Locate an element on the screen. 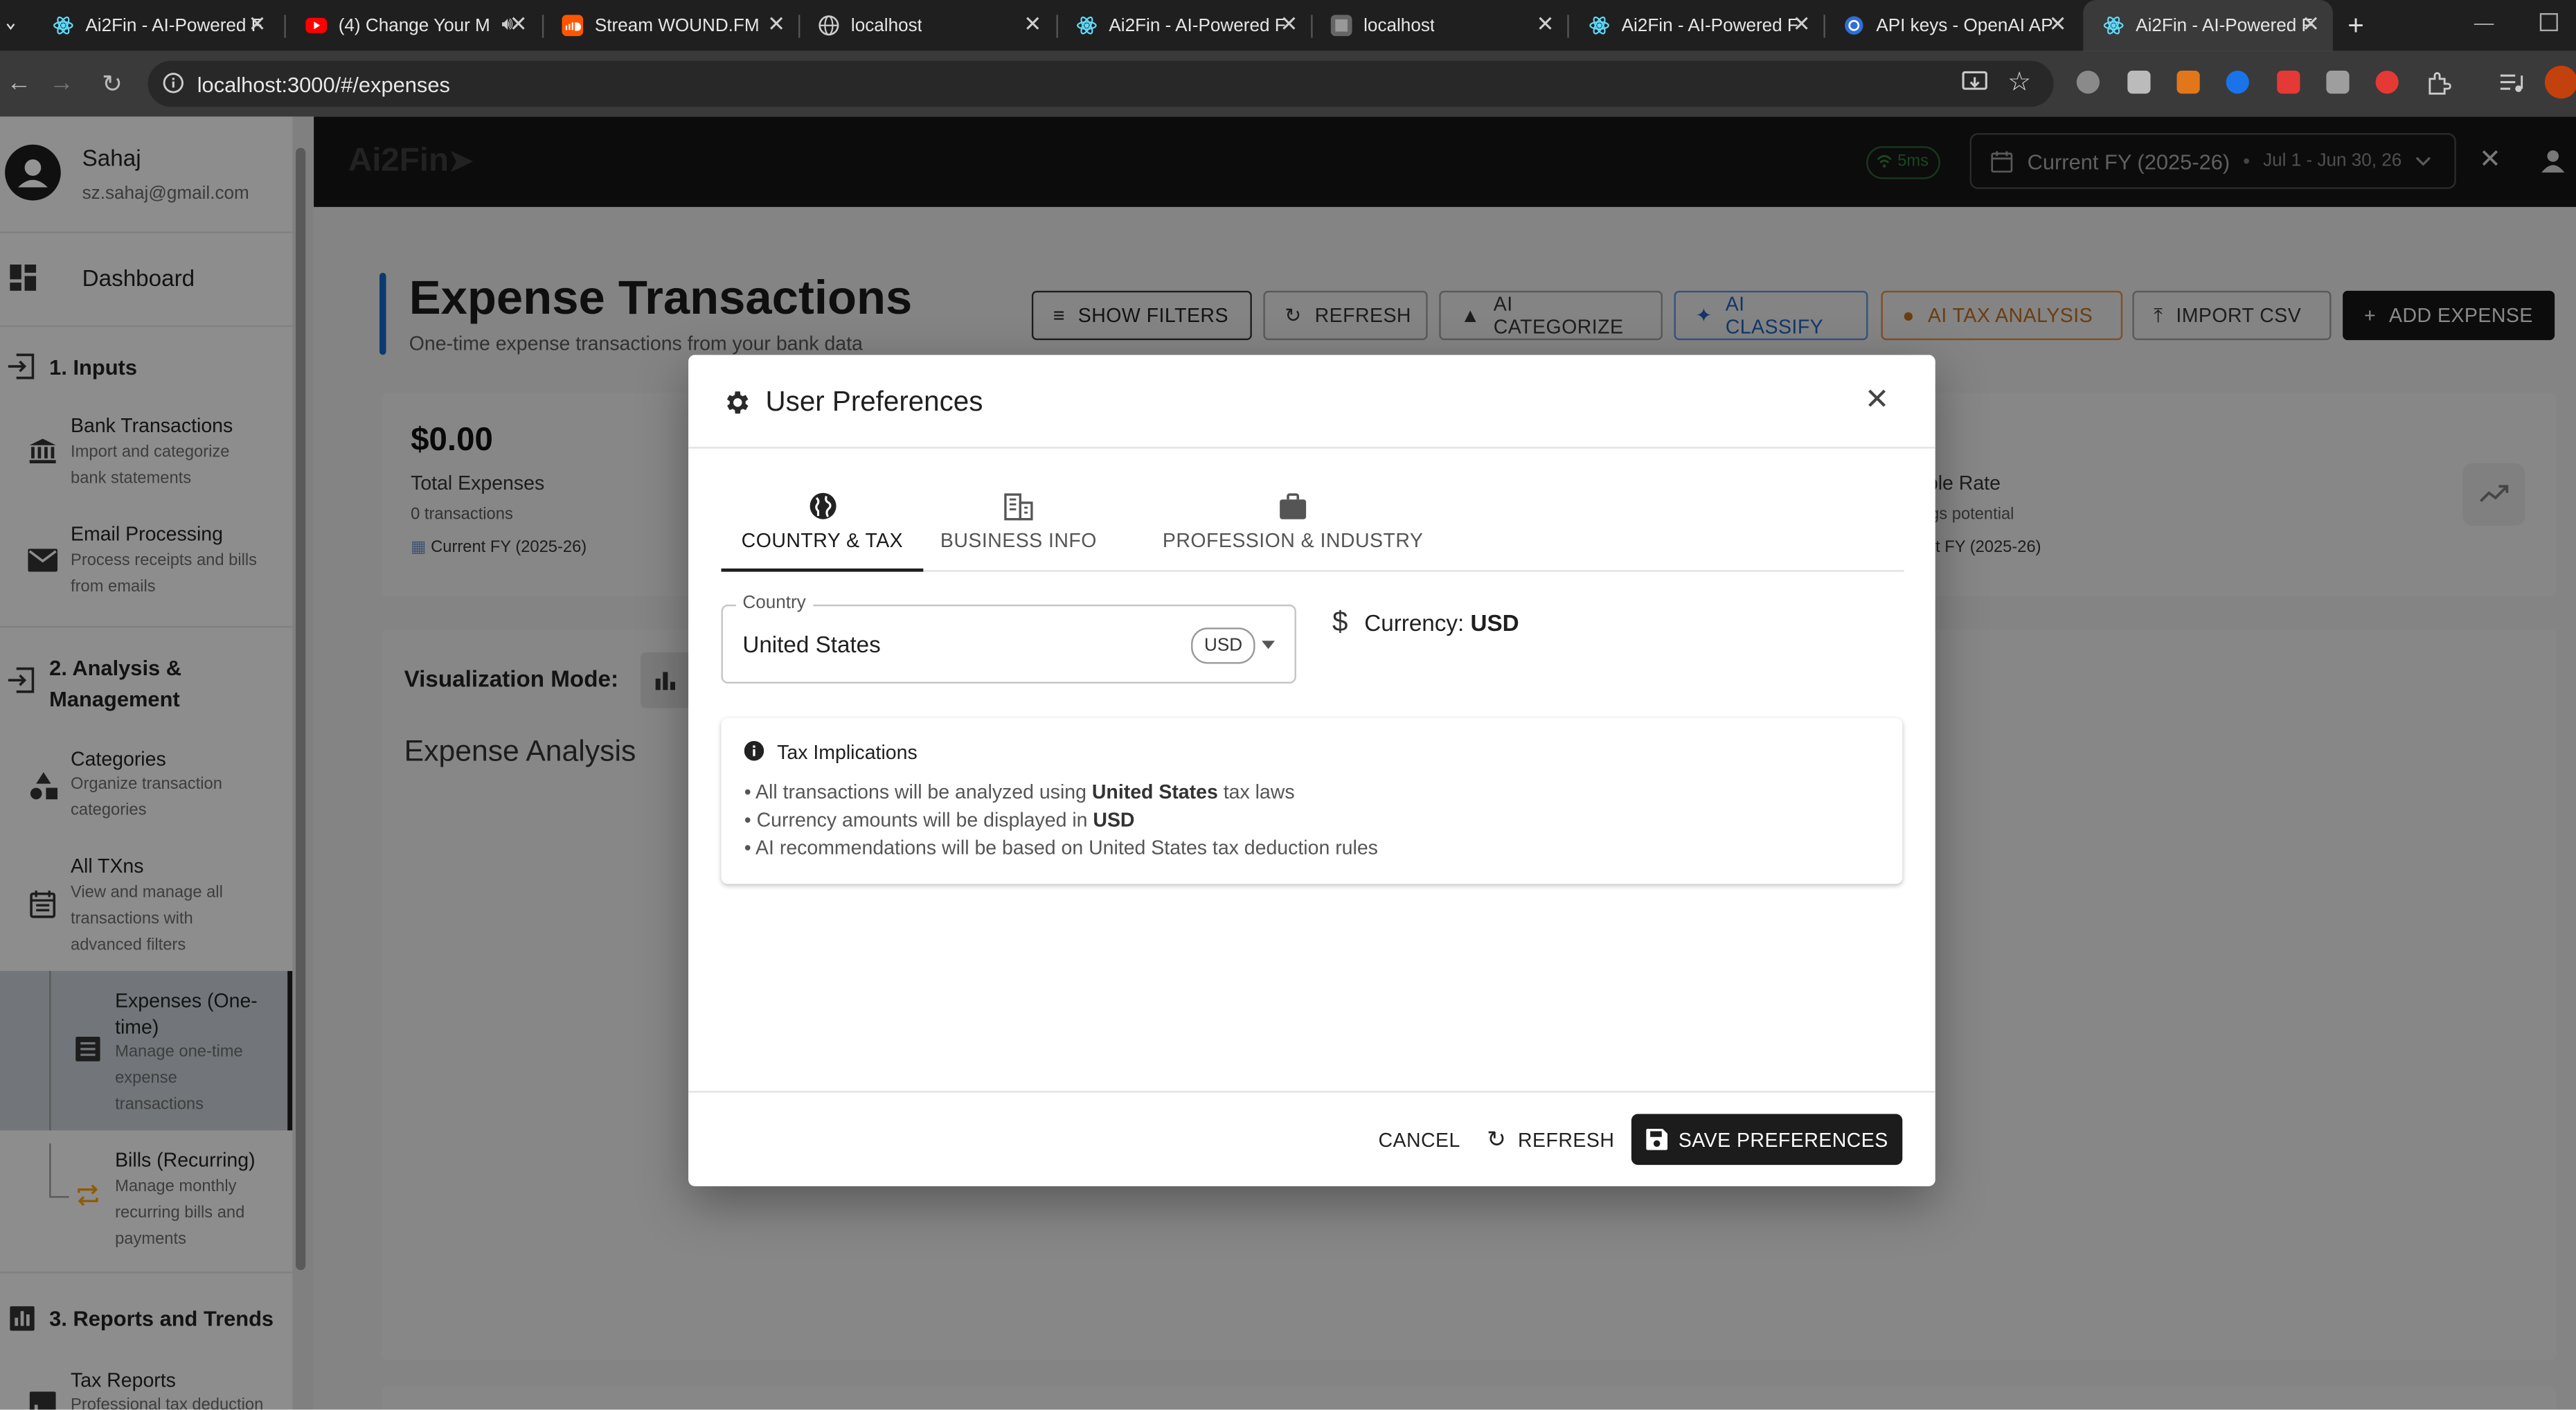 This screenshot has width=2576, height=1410. gear-icon is located at coordinates (737, 402).